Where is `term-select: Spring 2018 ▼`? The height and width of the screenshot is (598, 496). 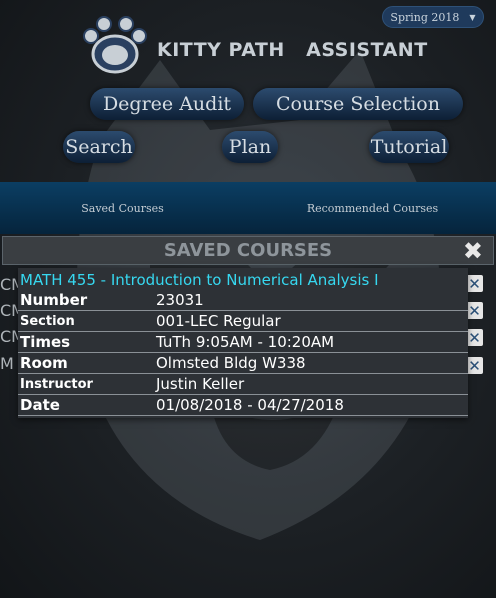
term-select: Spring 2018 ▼ is located at coordinates (433, 17).